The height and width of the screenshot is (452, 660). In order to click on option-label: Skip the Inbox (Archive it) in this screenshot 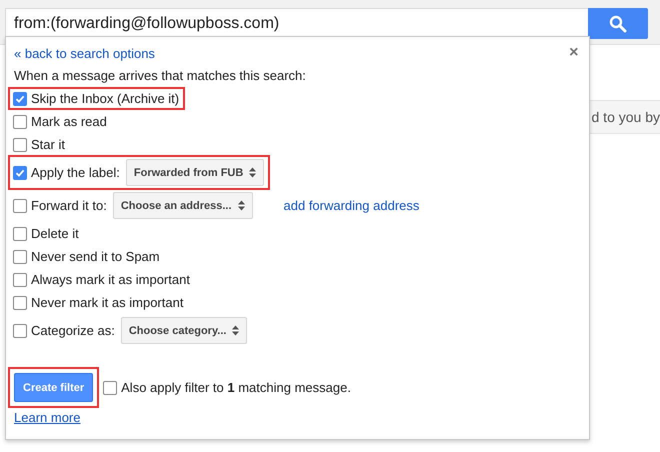, I will do `click(105, 98)`.